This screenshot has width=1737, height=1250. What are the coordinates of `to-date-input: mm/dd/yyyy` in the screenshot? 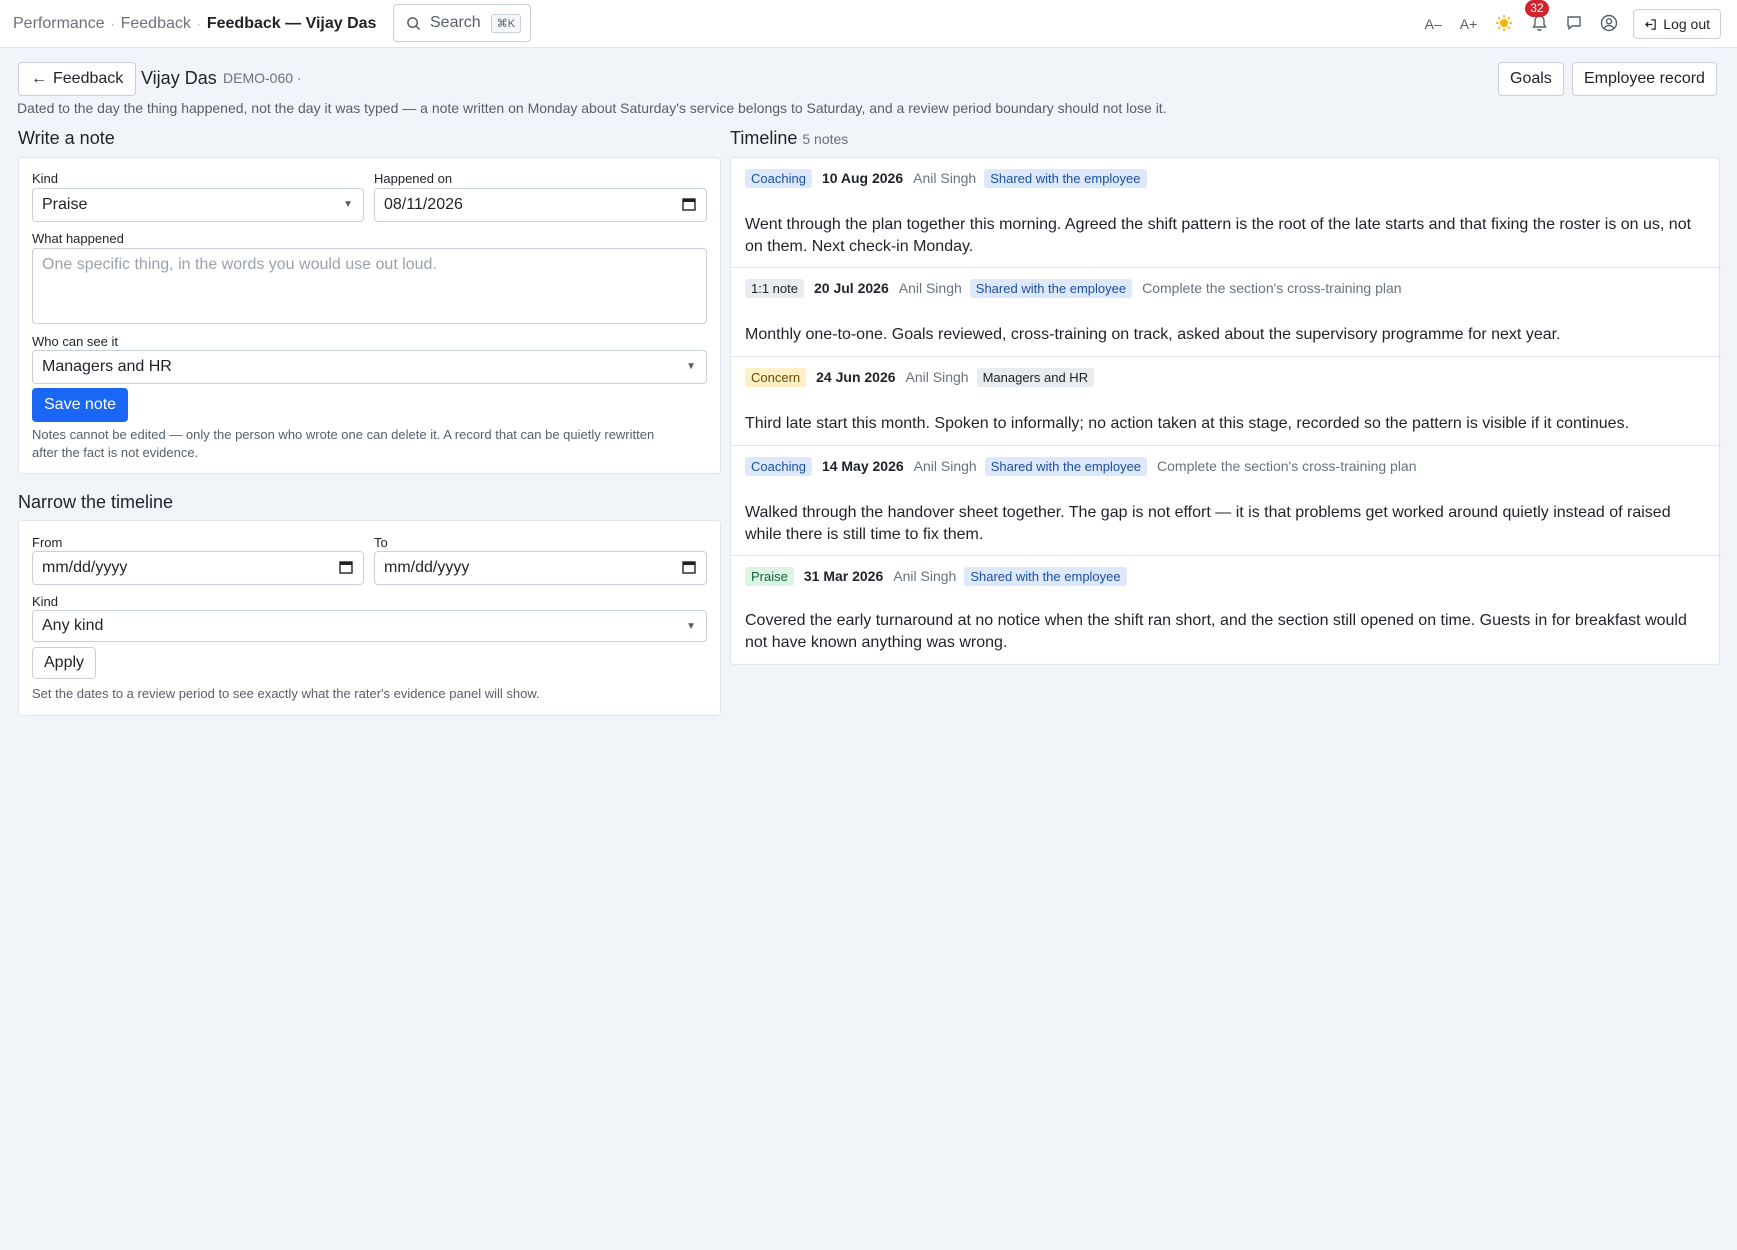 It's located at (540, 568).